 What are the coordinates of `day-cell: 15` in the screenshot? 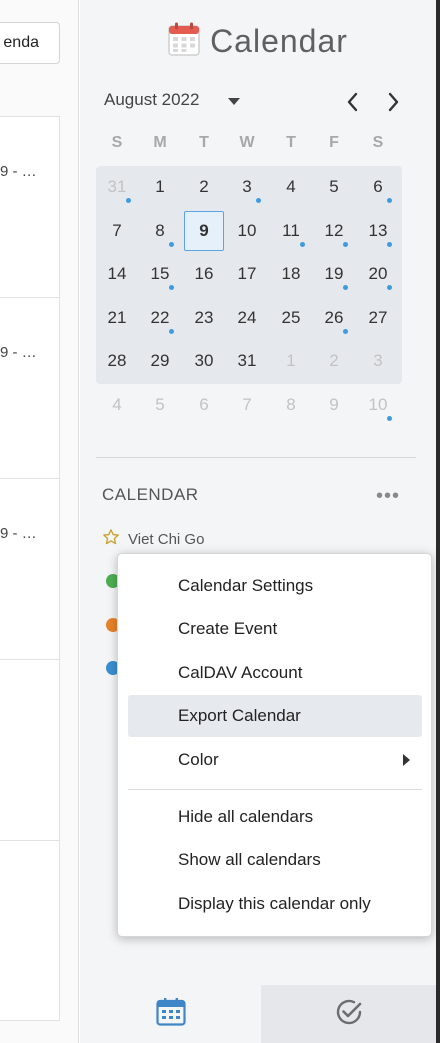 It's located at (160, 274).